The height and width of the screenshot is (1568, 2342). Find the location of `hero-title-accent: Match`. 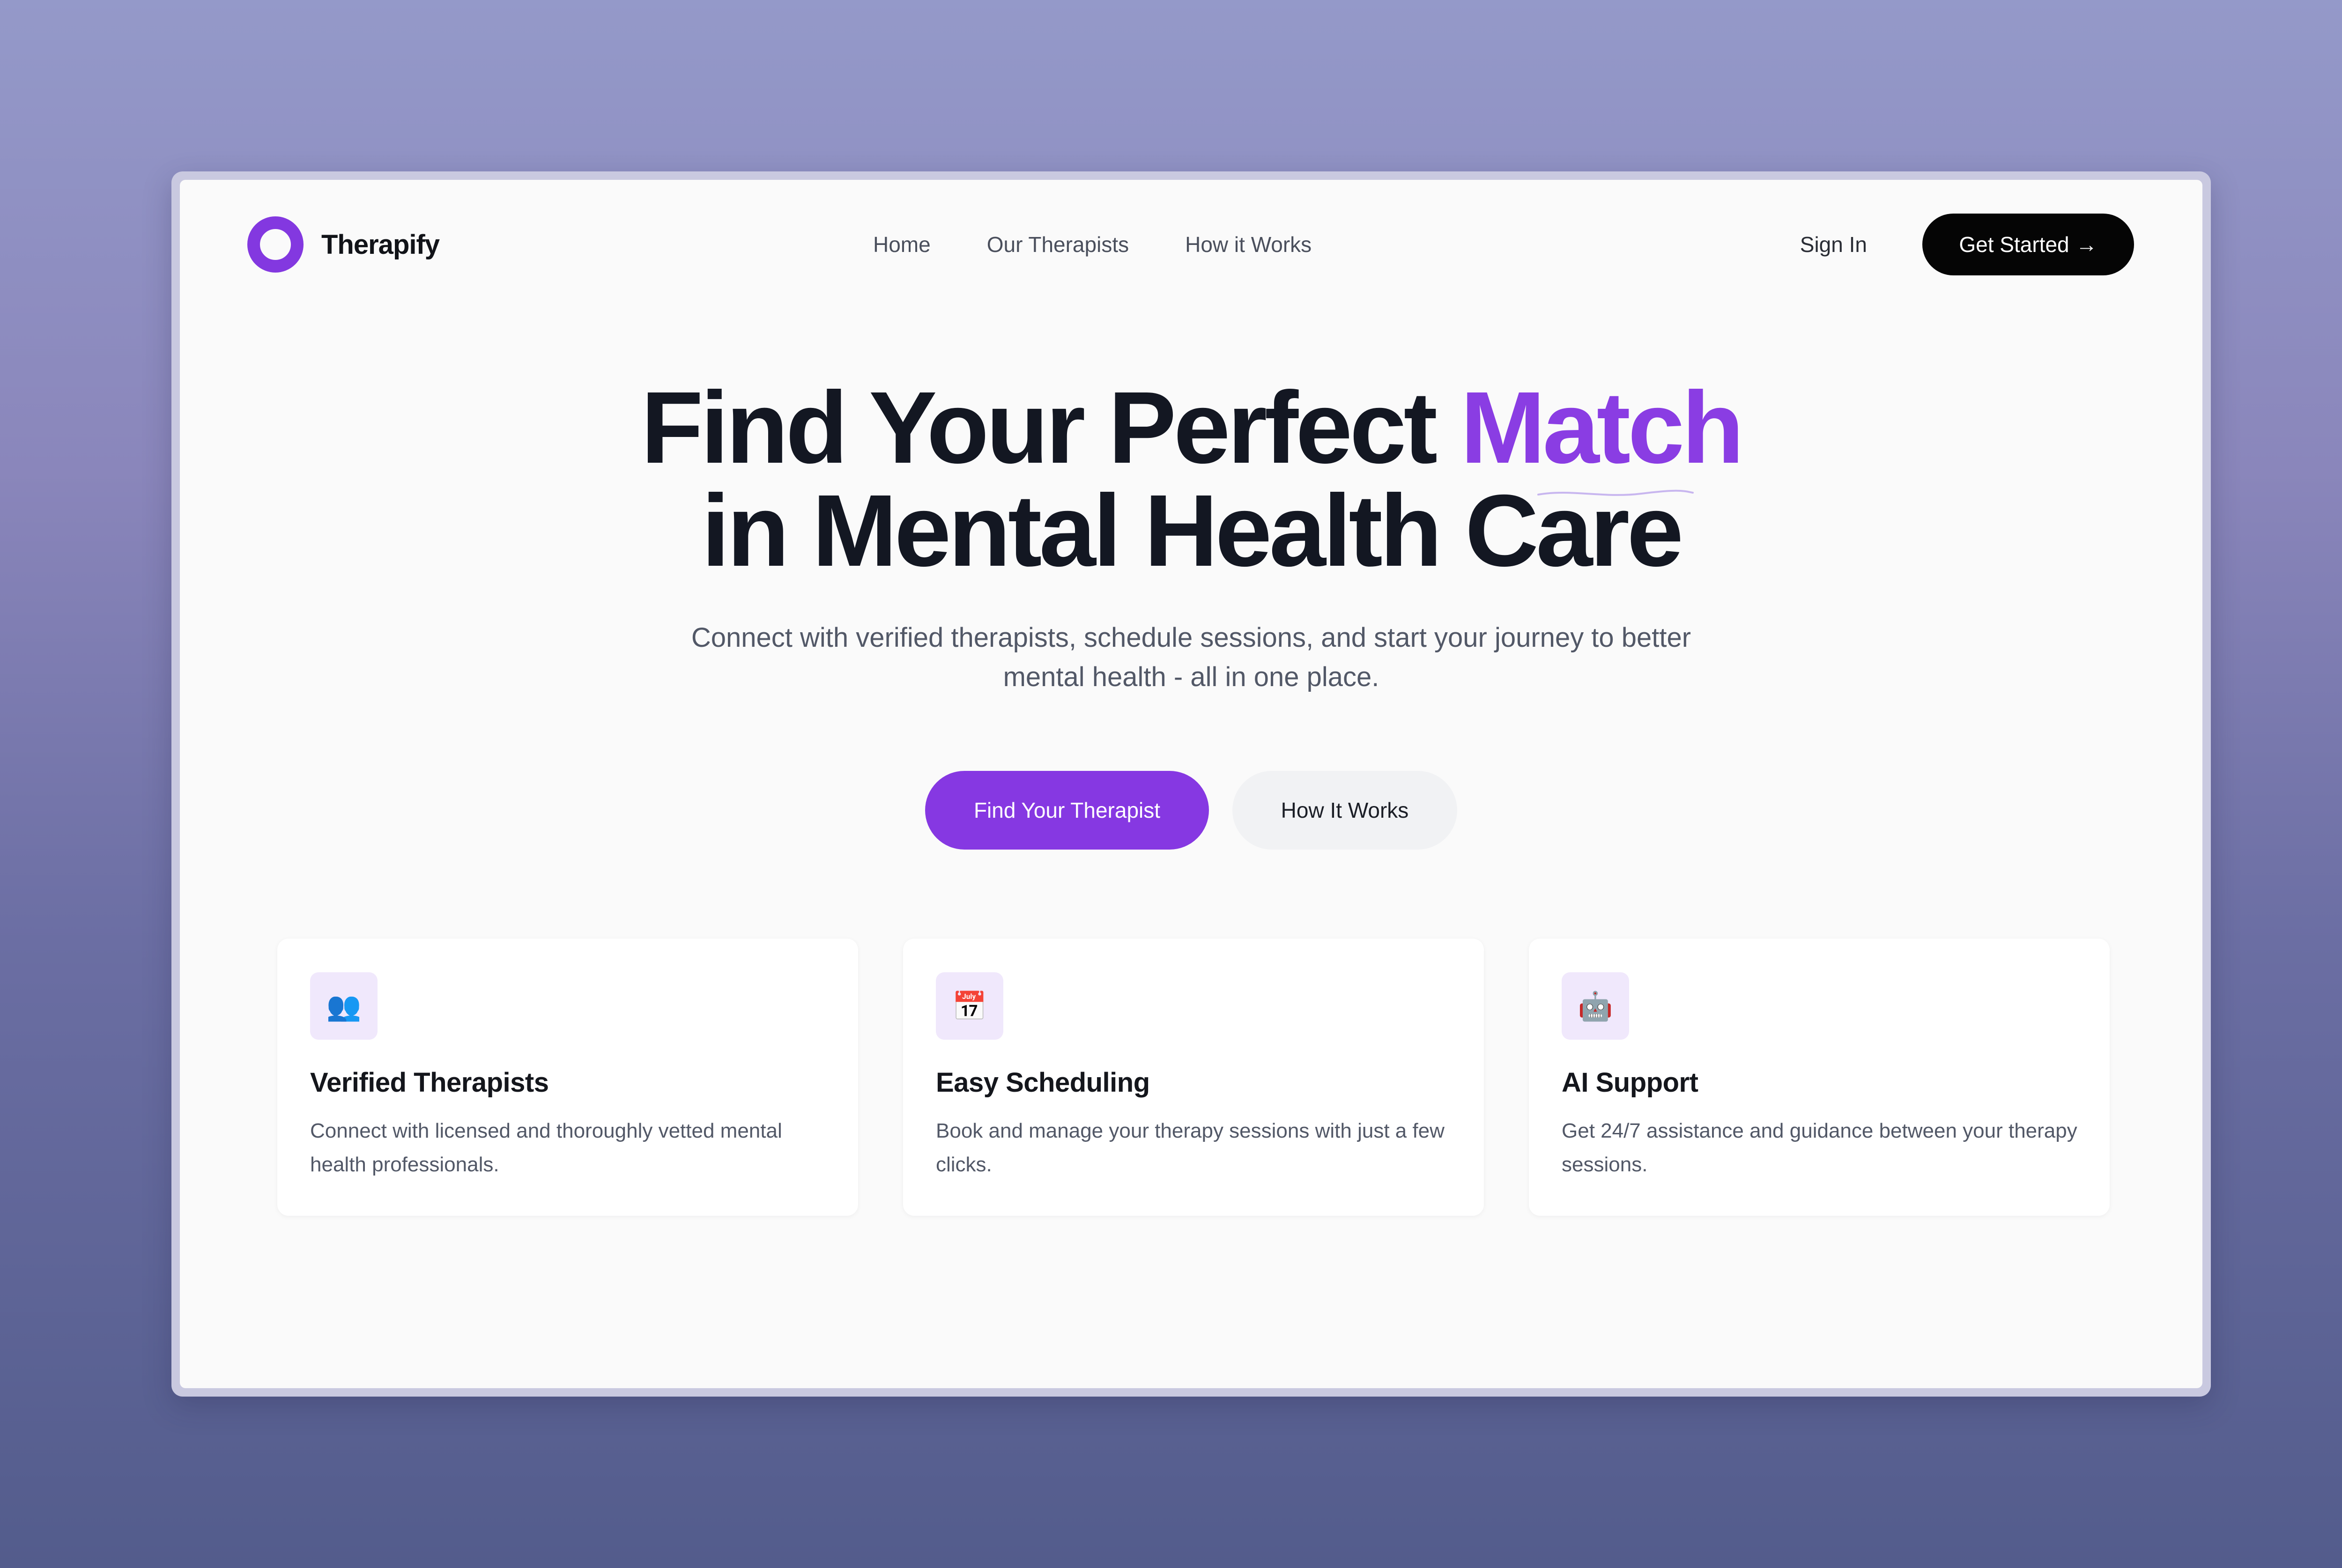

hero-title-accent: Match is located at coordinates (1602, 428).